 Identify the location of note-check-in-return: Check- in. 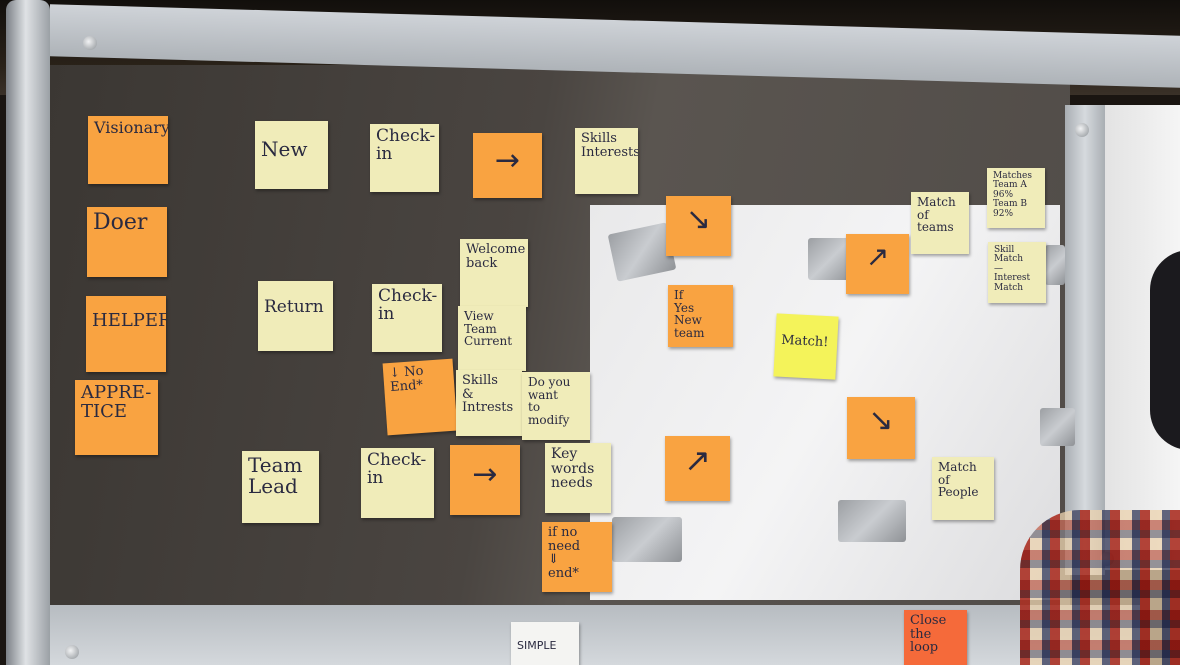
(407, 318).